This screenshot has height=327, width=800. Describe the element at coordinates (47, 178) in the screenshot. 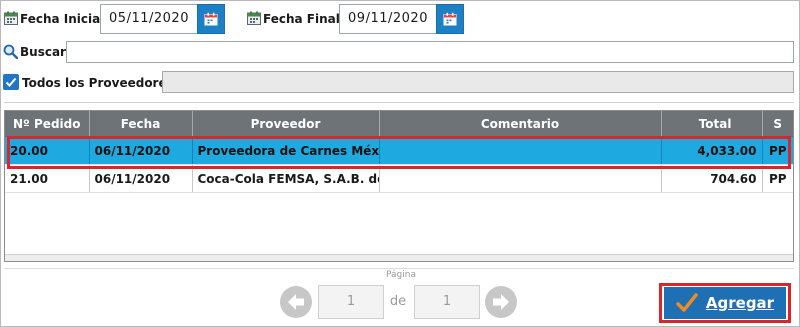

I see `pedido-cell: 21.00` at that location.